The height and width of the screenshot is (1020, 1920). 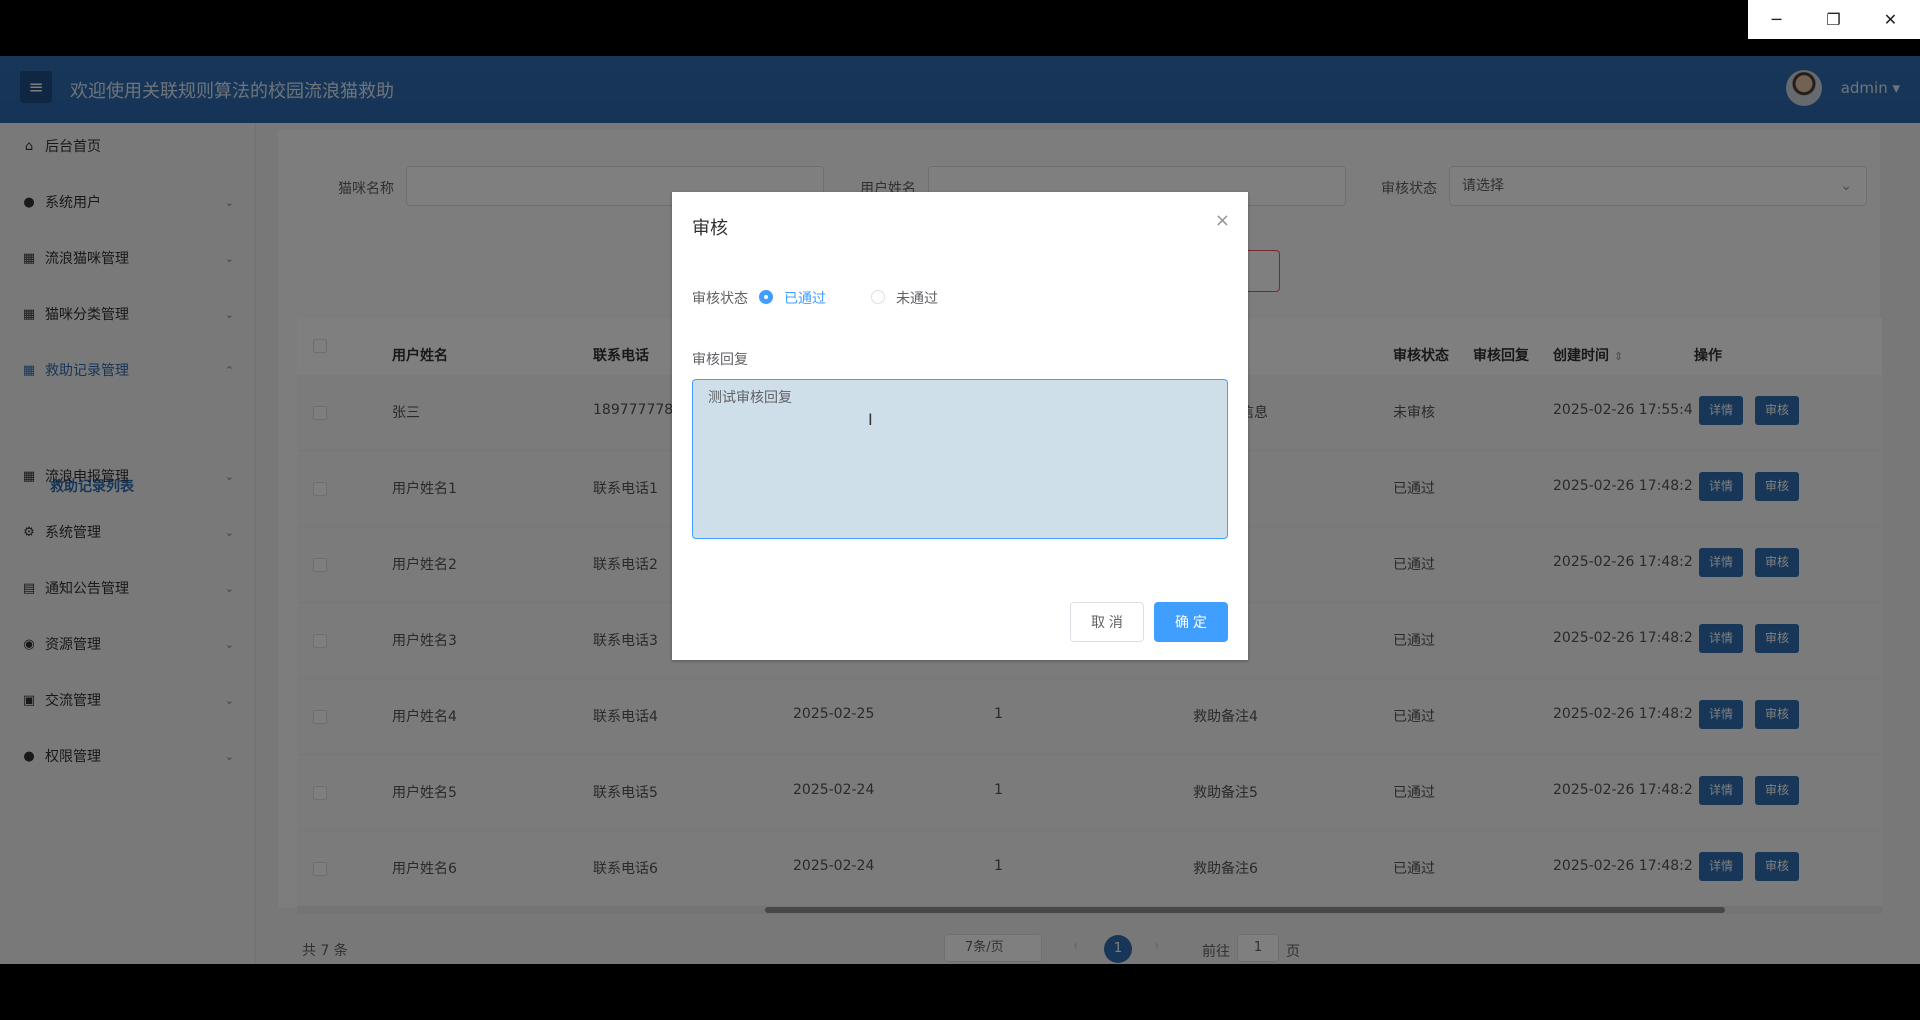 I want to click on close-icon: ×, so click(x=1222, y=220).